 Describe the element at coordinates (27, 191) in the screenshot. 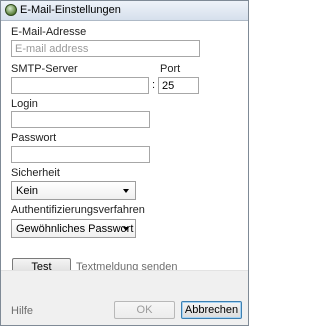

I see `security-selected-value: Kein` at that location.